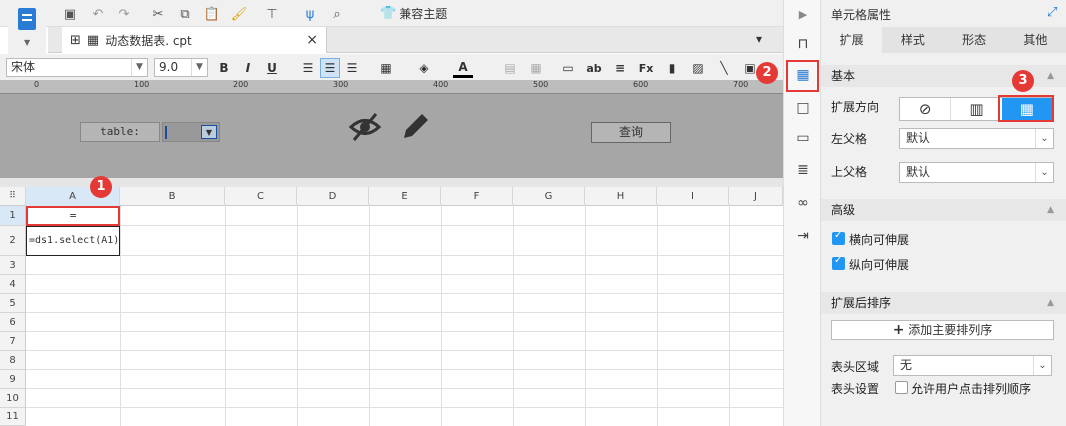 The image size is (1066, 426). What do you see at coordinates (477, 196) in the screenshot?
I see `column-header-f: F` at bounding box center [477, 196].